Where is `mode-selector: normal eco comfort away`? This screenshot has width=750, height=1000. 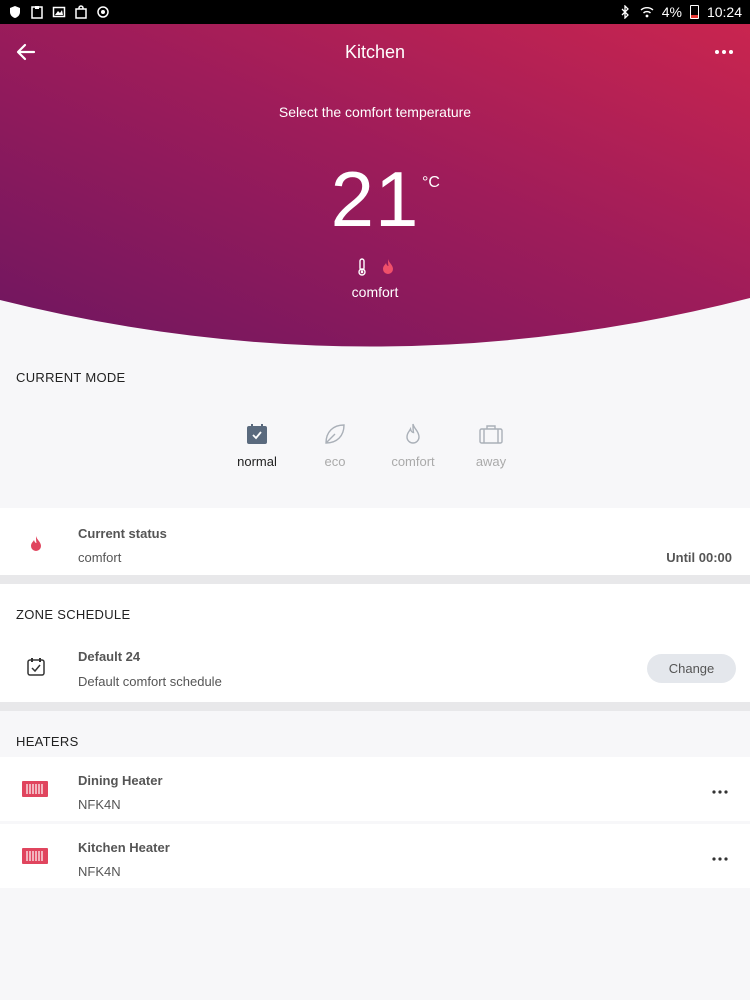 mode-selector: normal eco comfort away is located at coordinates (374, 445).